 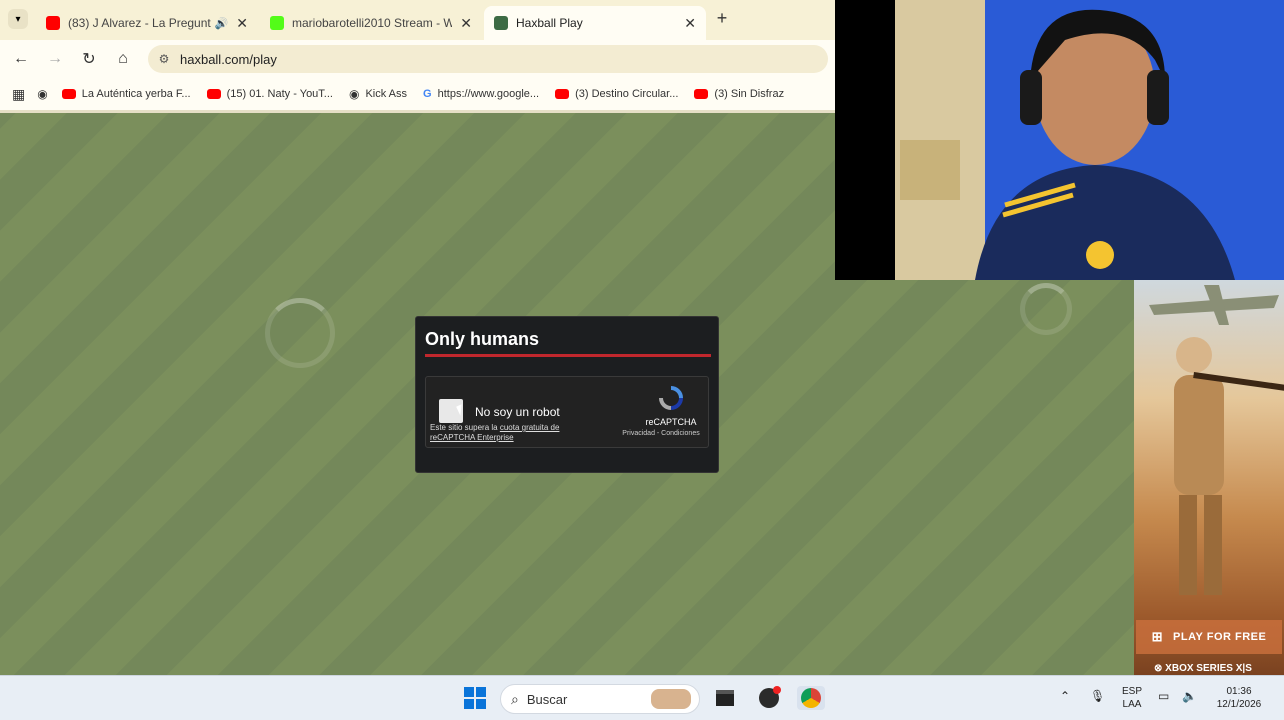 What do you see at coordinates (1216, 440) in the screenshot?
I see `ad-artwork` at bounding box center [1216, 440].